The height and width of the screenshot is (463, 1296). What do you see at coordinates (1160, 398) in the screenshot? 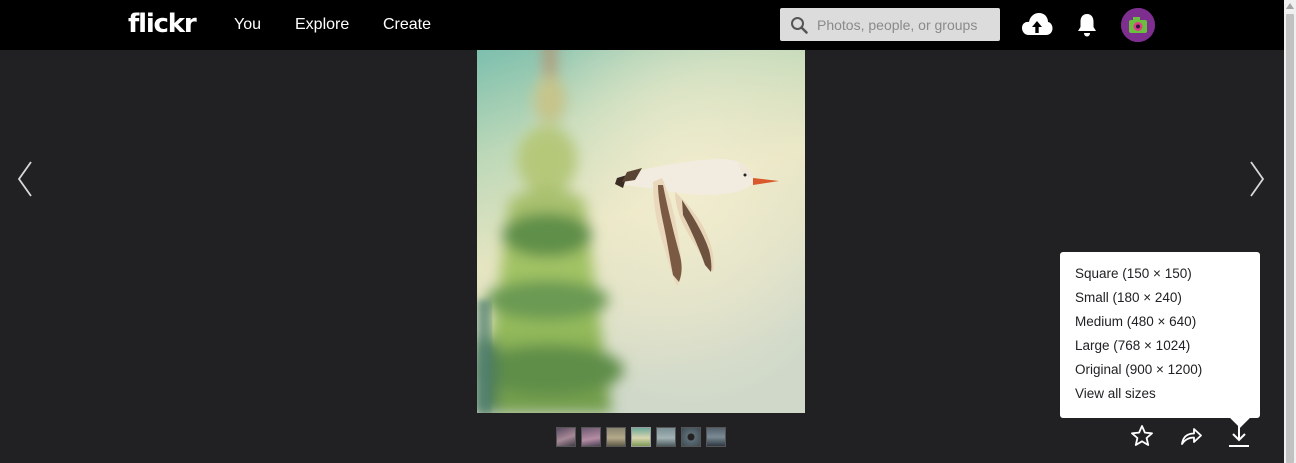
I see `view-all-sizes-link: View all sizes` at bounding box center [1160, 398].